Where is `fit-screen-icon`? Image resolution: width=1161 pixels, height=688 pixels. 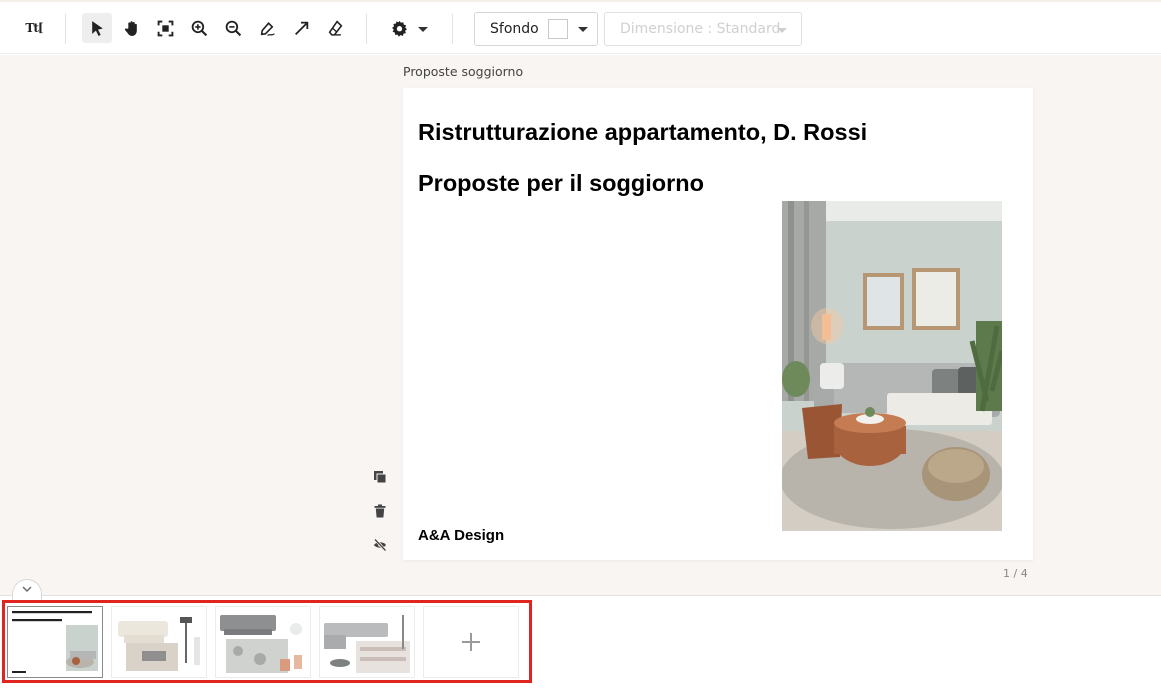 fit-screen-icon is located at coordinates (165, 28).